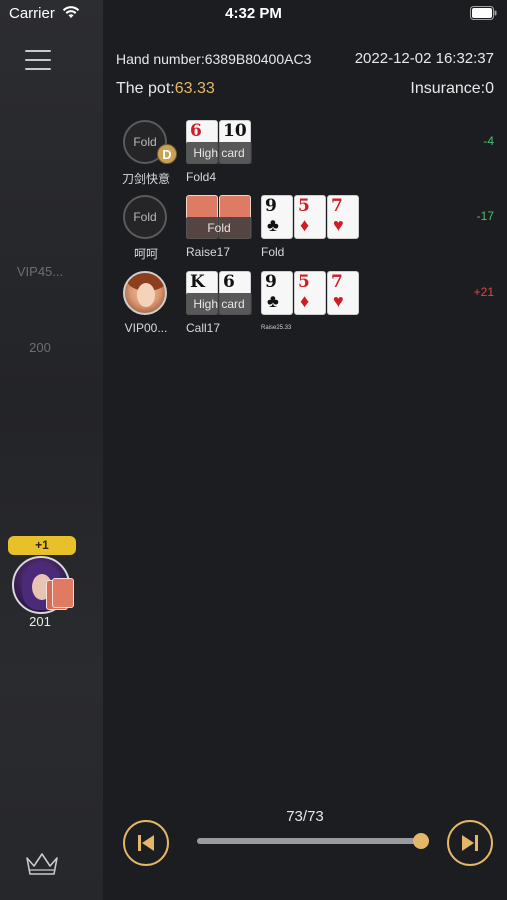  I want to click on preflop-action: Call17, so click(203, 328).